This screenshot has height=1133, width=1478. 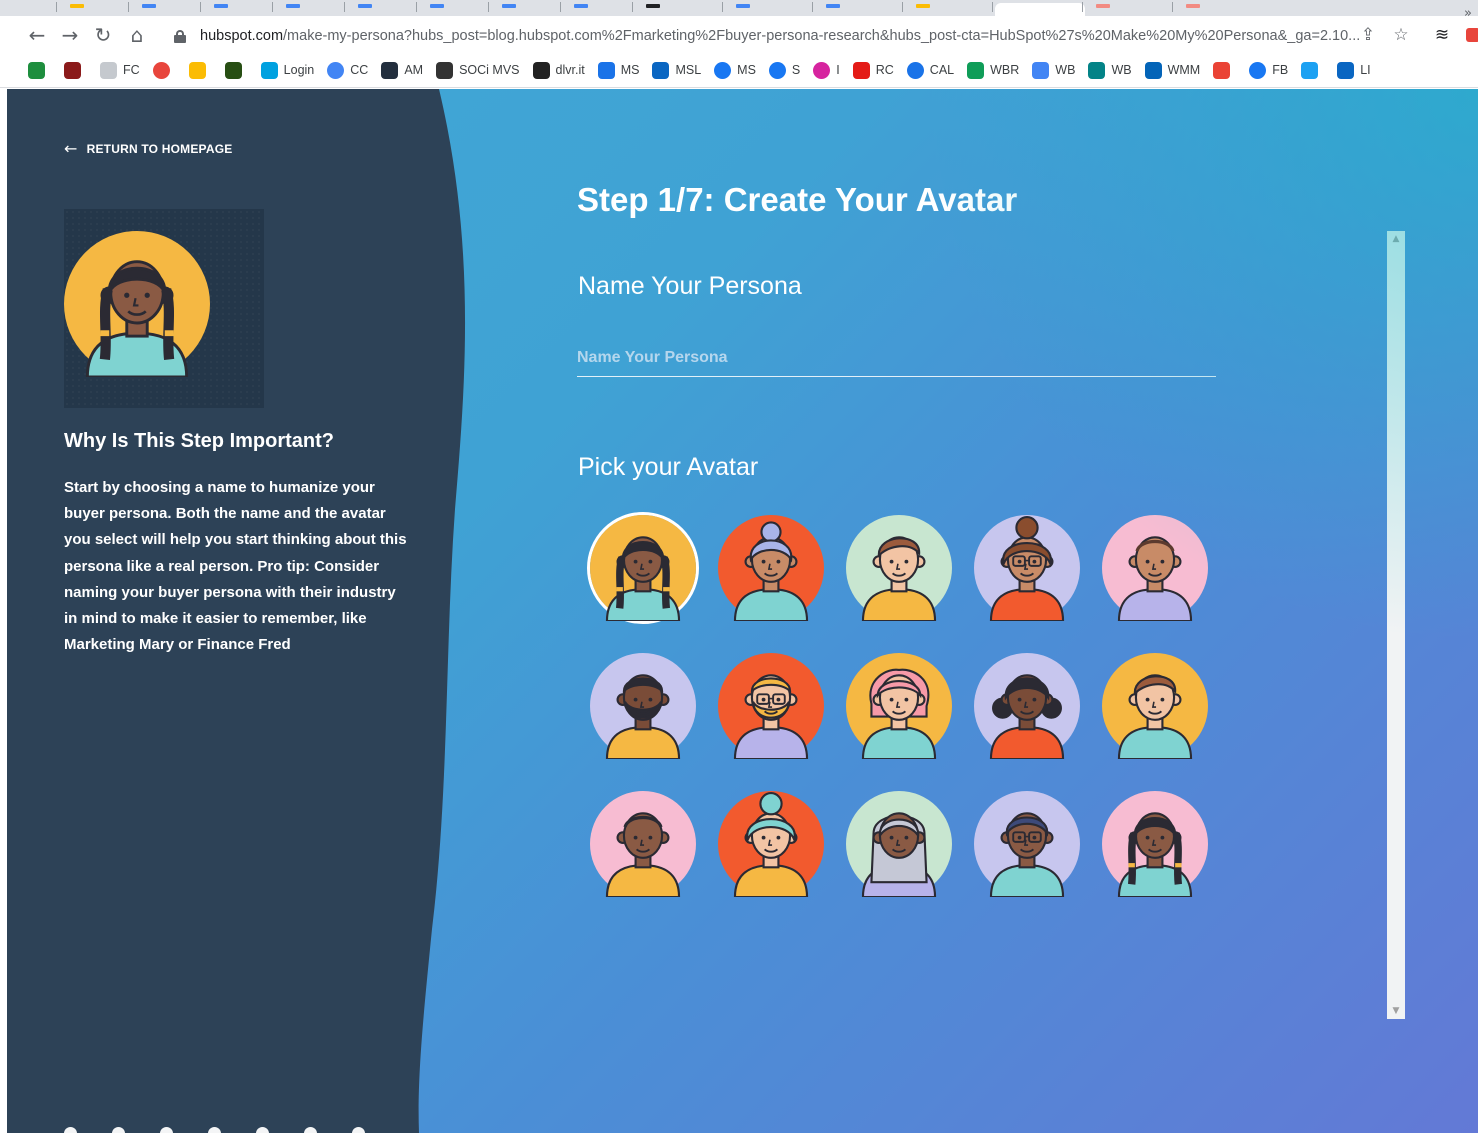 What do you see at coordinates (197, 70) in the screenshot?
I see `yellow-square-icon` at bounding box center [197, 70].